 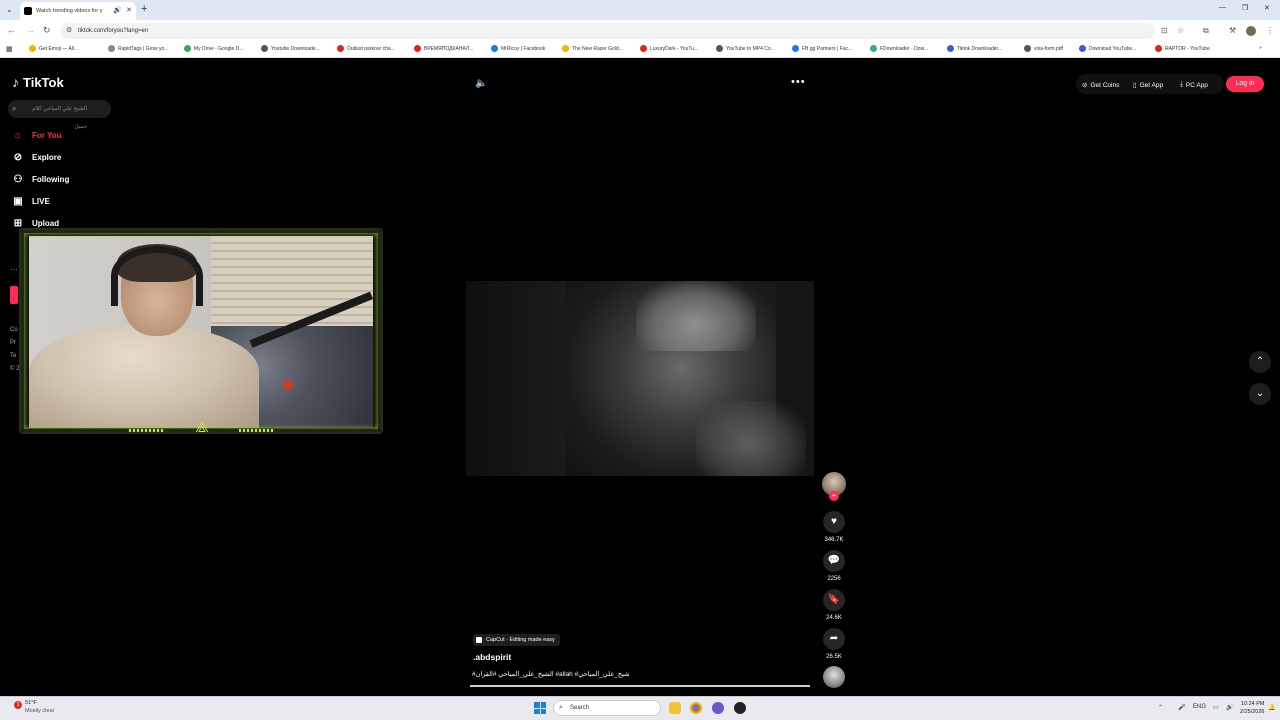 What do you see at coordinates (1148, 85) in the screenshot?
I see `get-app-button: ▯ Get App` at bounding box center [1148, 85].